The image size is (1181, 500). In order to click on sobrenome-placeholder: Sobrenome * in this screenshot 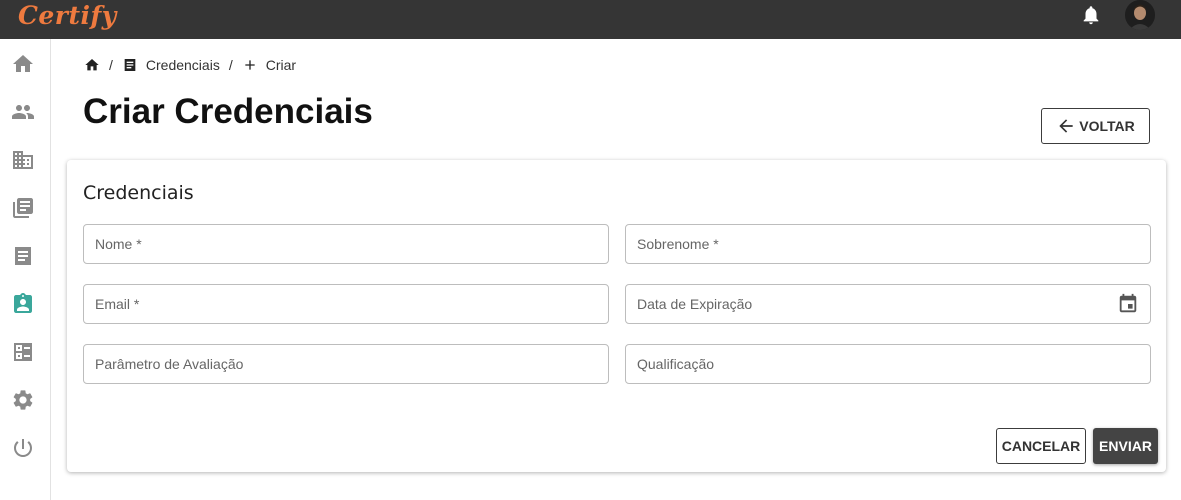, I will do `click(678, 244)`.